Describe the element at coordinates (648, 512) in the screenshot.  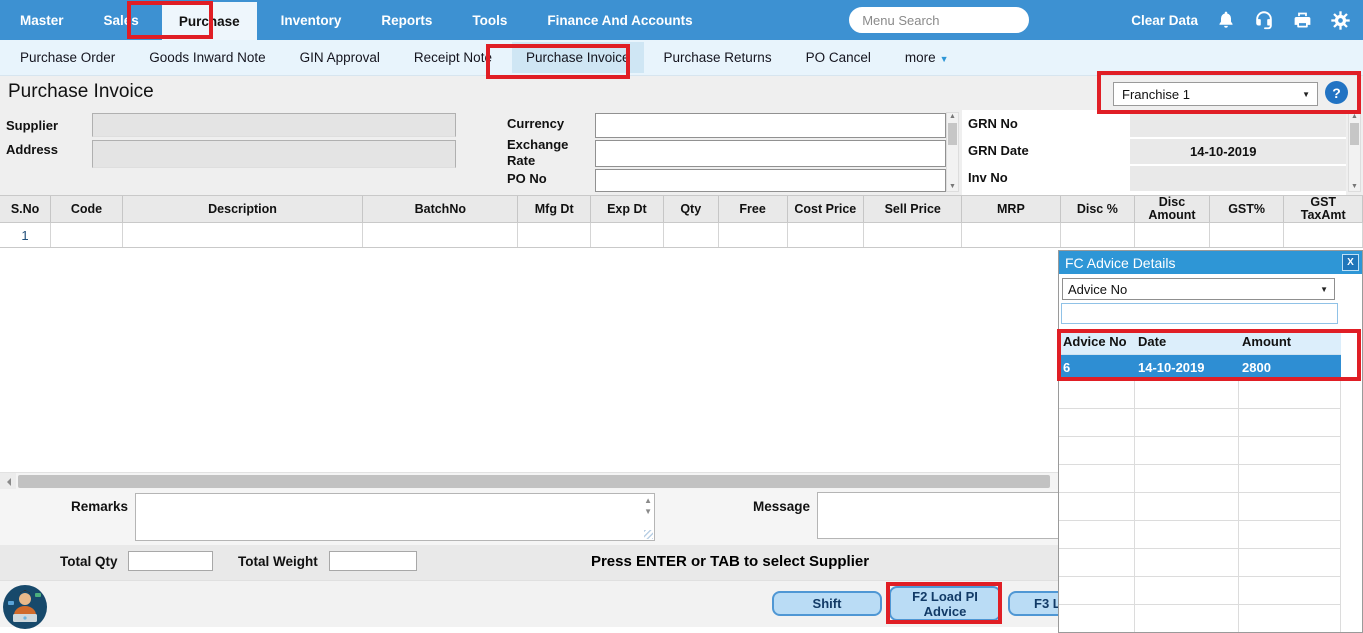
I see `spinner-down-icon: ▼` at that location.